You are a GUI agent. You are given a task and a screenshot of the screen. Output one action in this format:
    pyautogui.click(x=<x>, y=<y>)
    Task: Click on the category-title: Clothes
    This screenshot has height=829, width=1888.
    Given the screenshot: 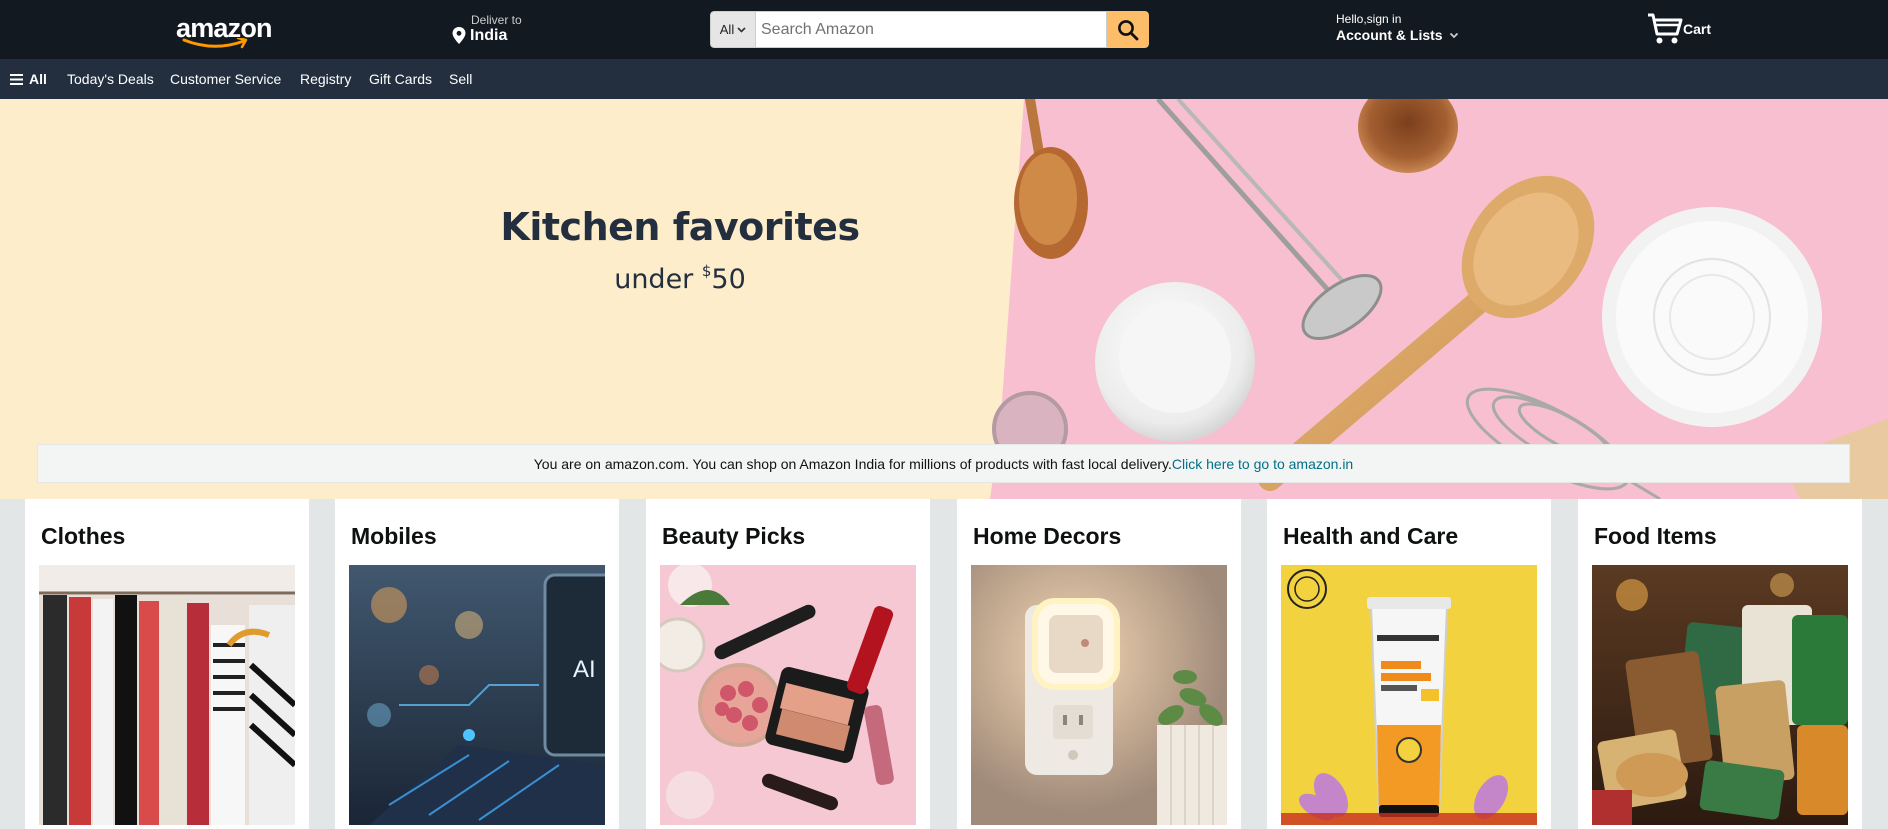 What is the action you would take?
    pyautogui.click(x=83, y=536)
    